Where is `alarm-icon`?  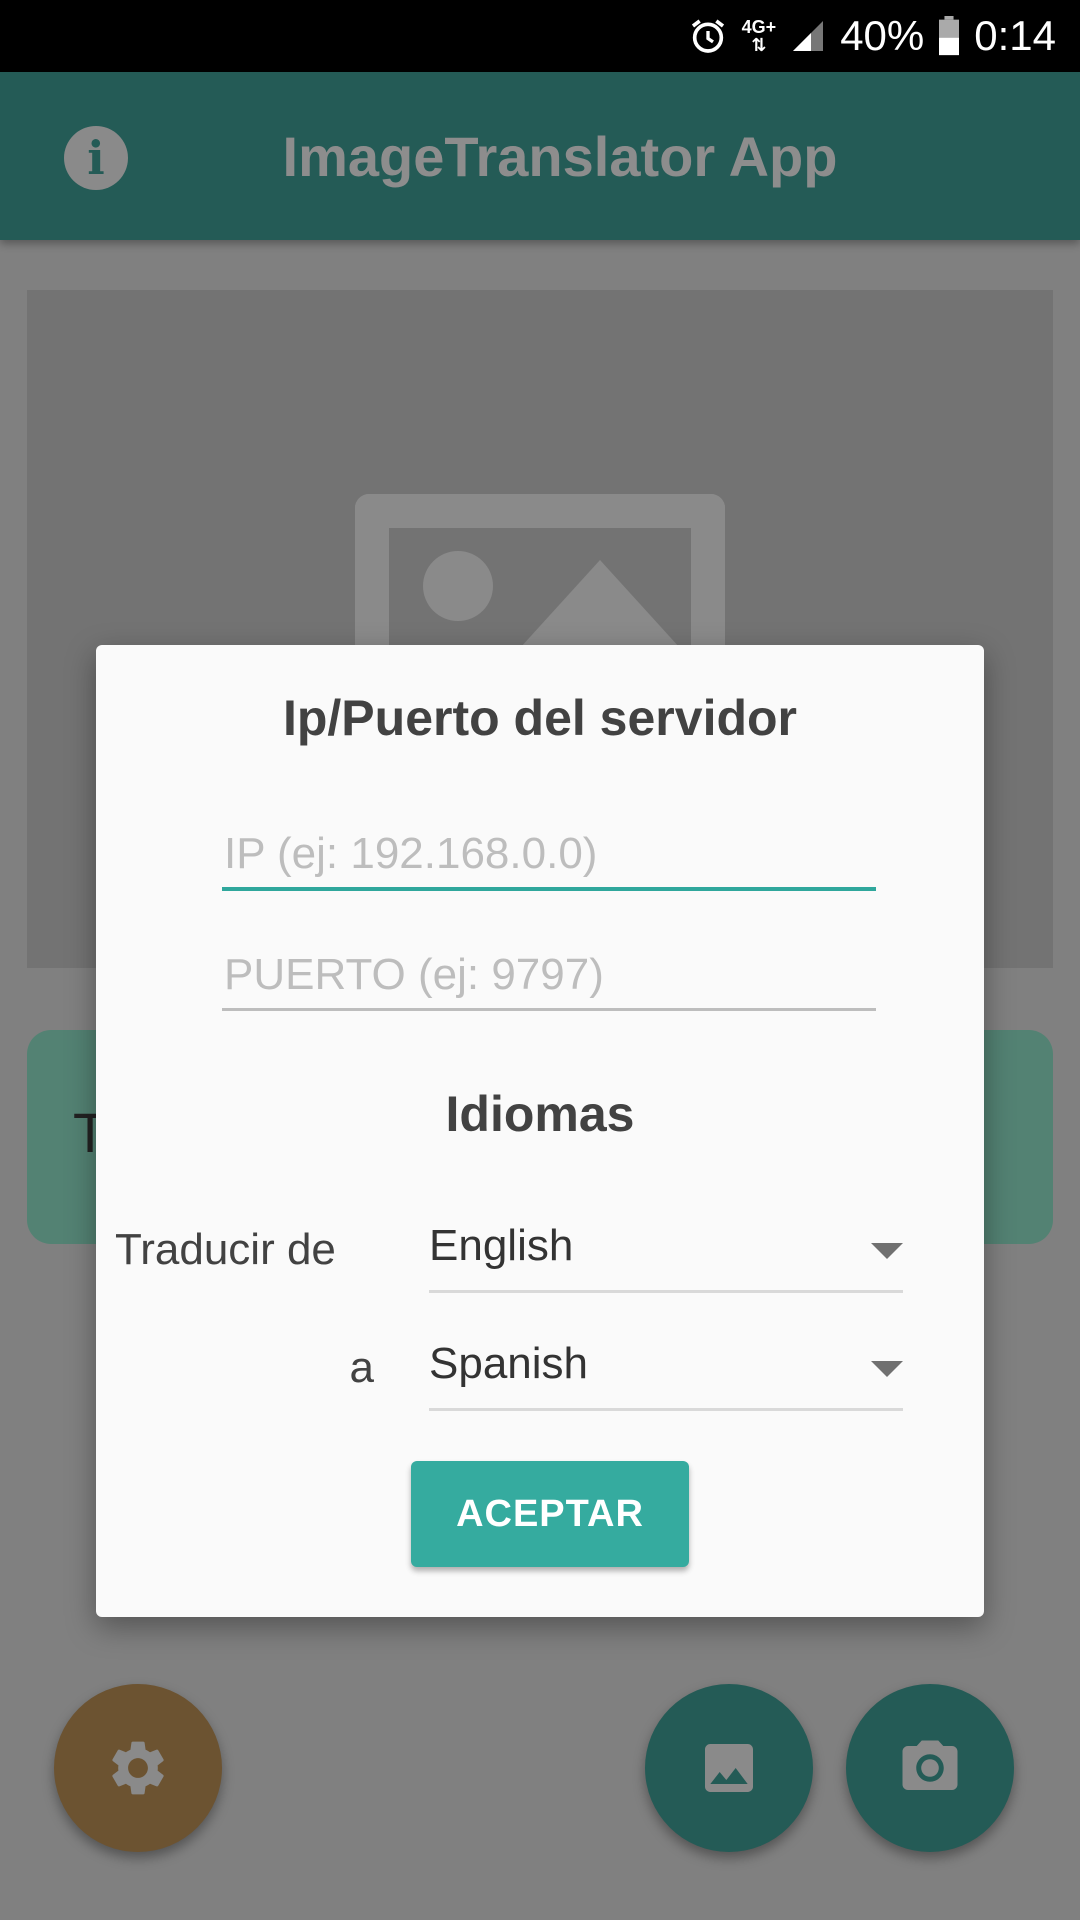
alarm-icon is located at coordinates (707, 36).